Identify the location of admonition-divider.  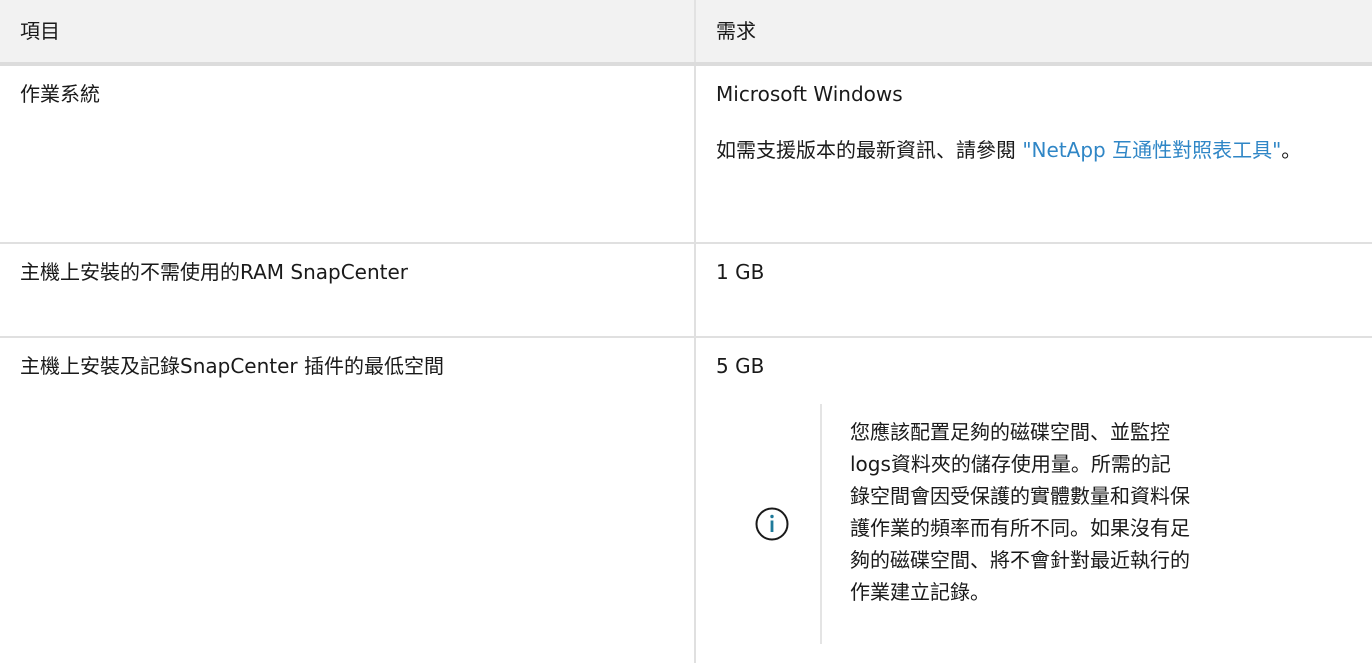
(821, 524).